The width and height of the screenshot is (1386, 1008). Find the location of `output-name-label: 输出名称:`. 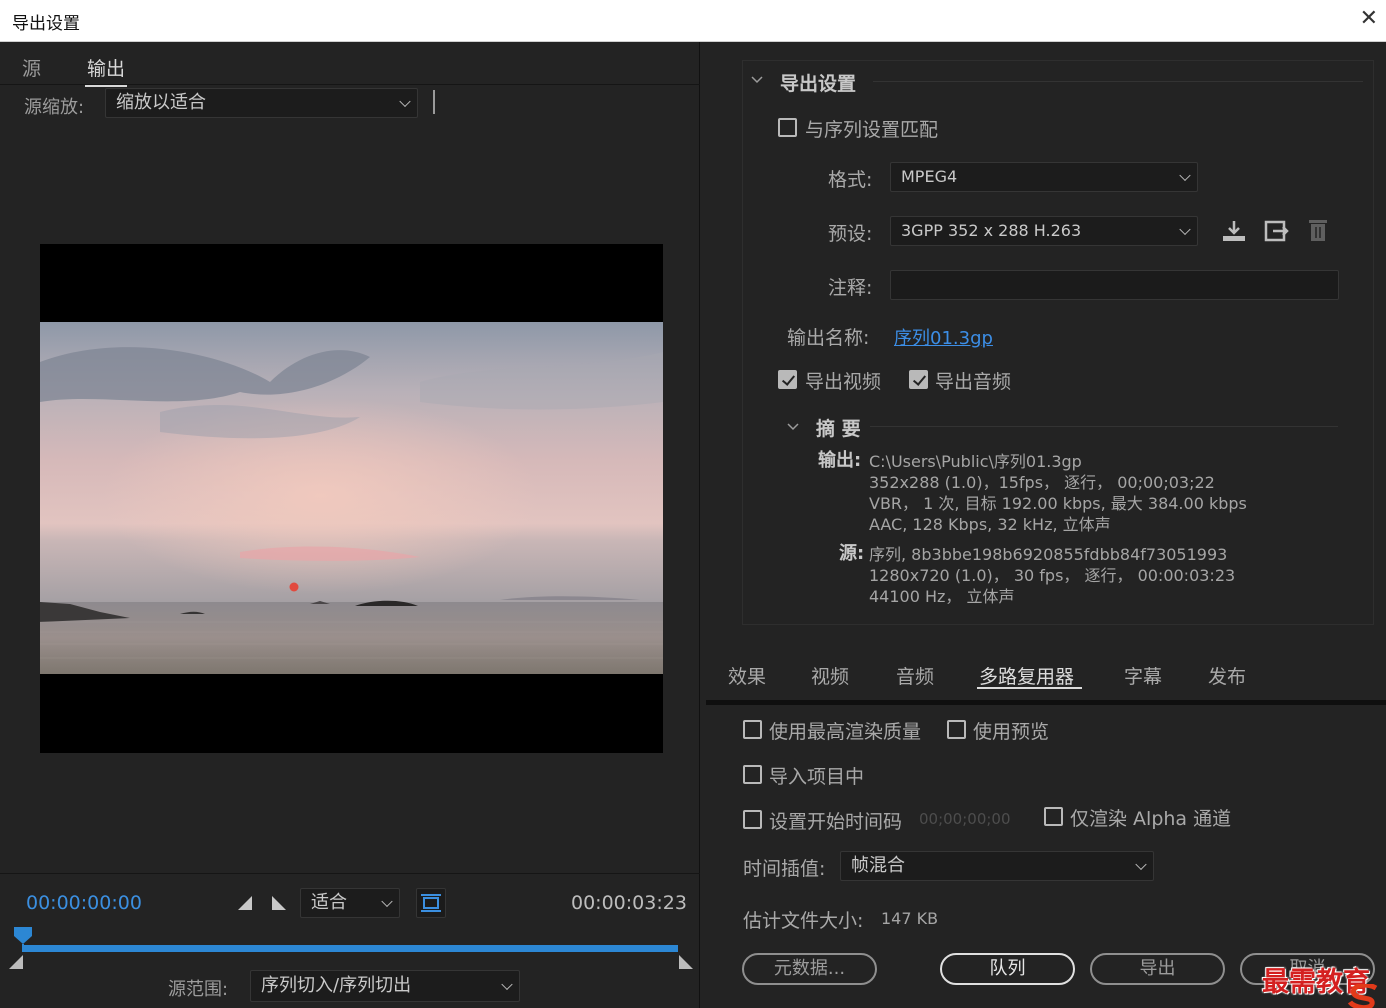

output-name-label: 输出名称: is located at coordinates (828, 338).